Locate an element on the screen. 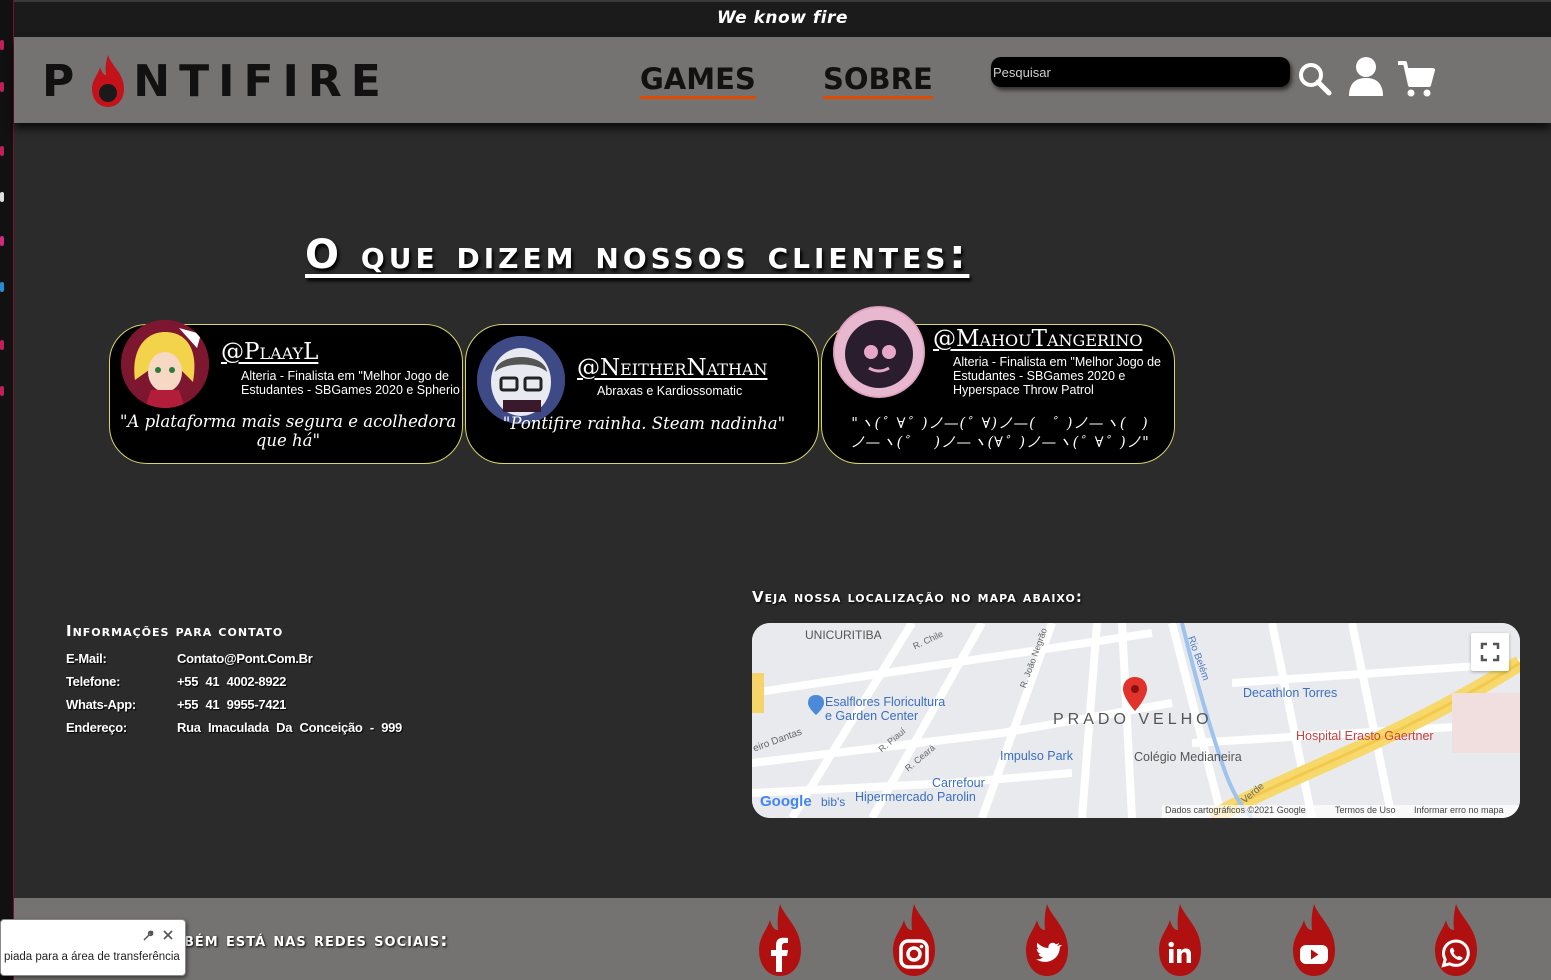  browser-side-strip is located at coordinates (7, 490).